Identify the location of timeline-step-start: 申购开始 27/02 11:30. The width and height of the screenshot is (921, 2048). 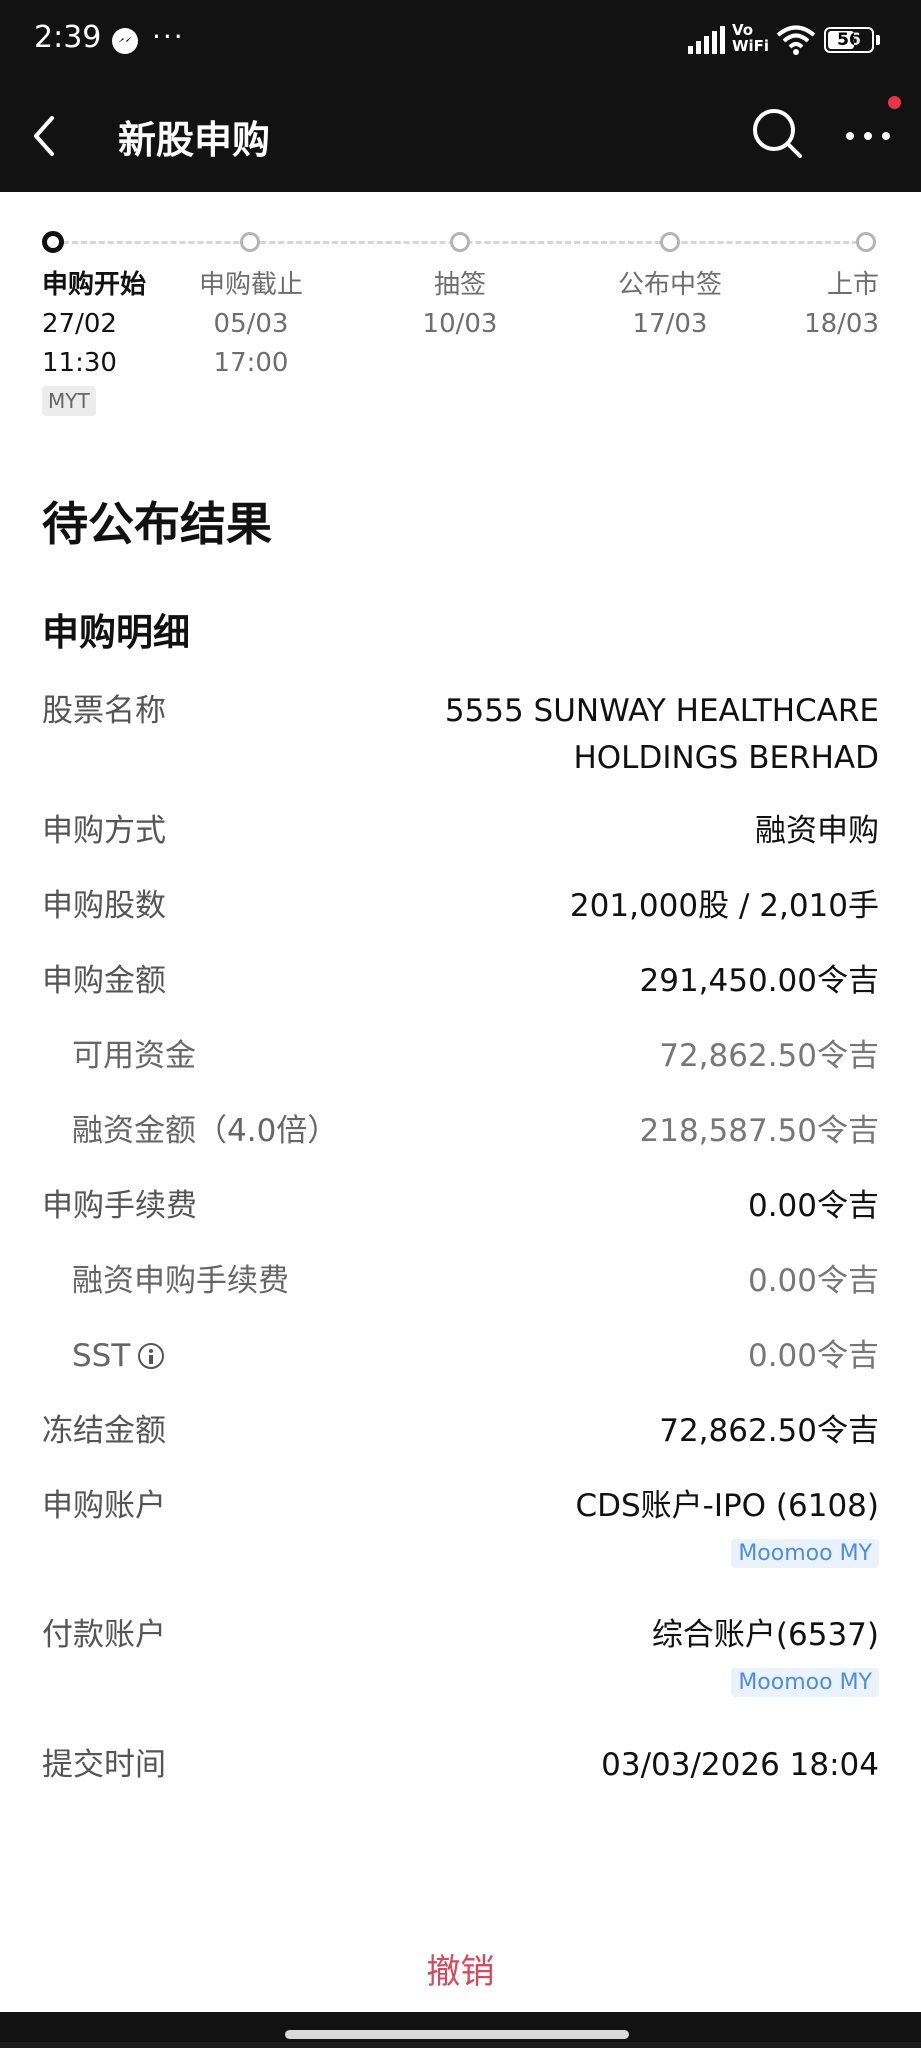
(94, 324).